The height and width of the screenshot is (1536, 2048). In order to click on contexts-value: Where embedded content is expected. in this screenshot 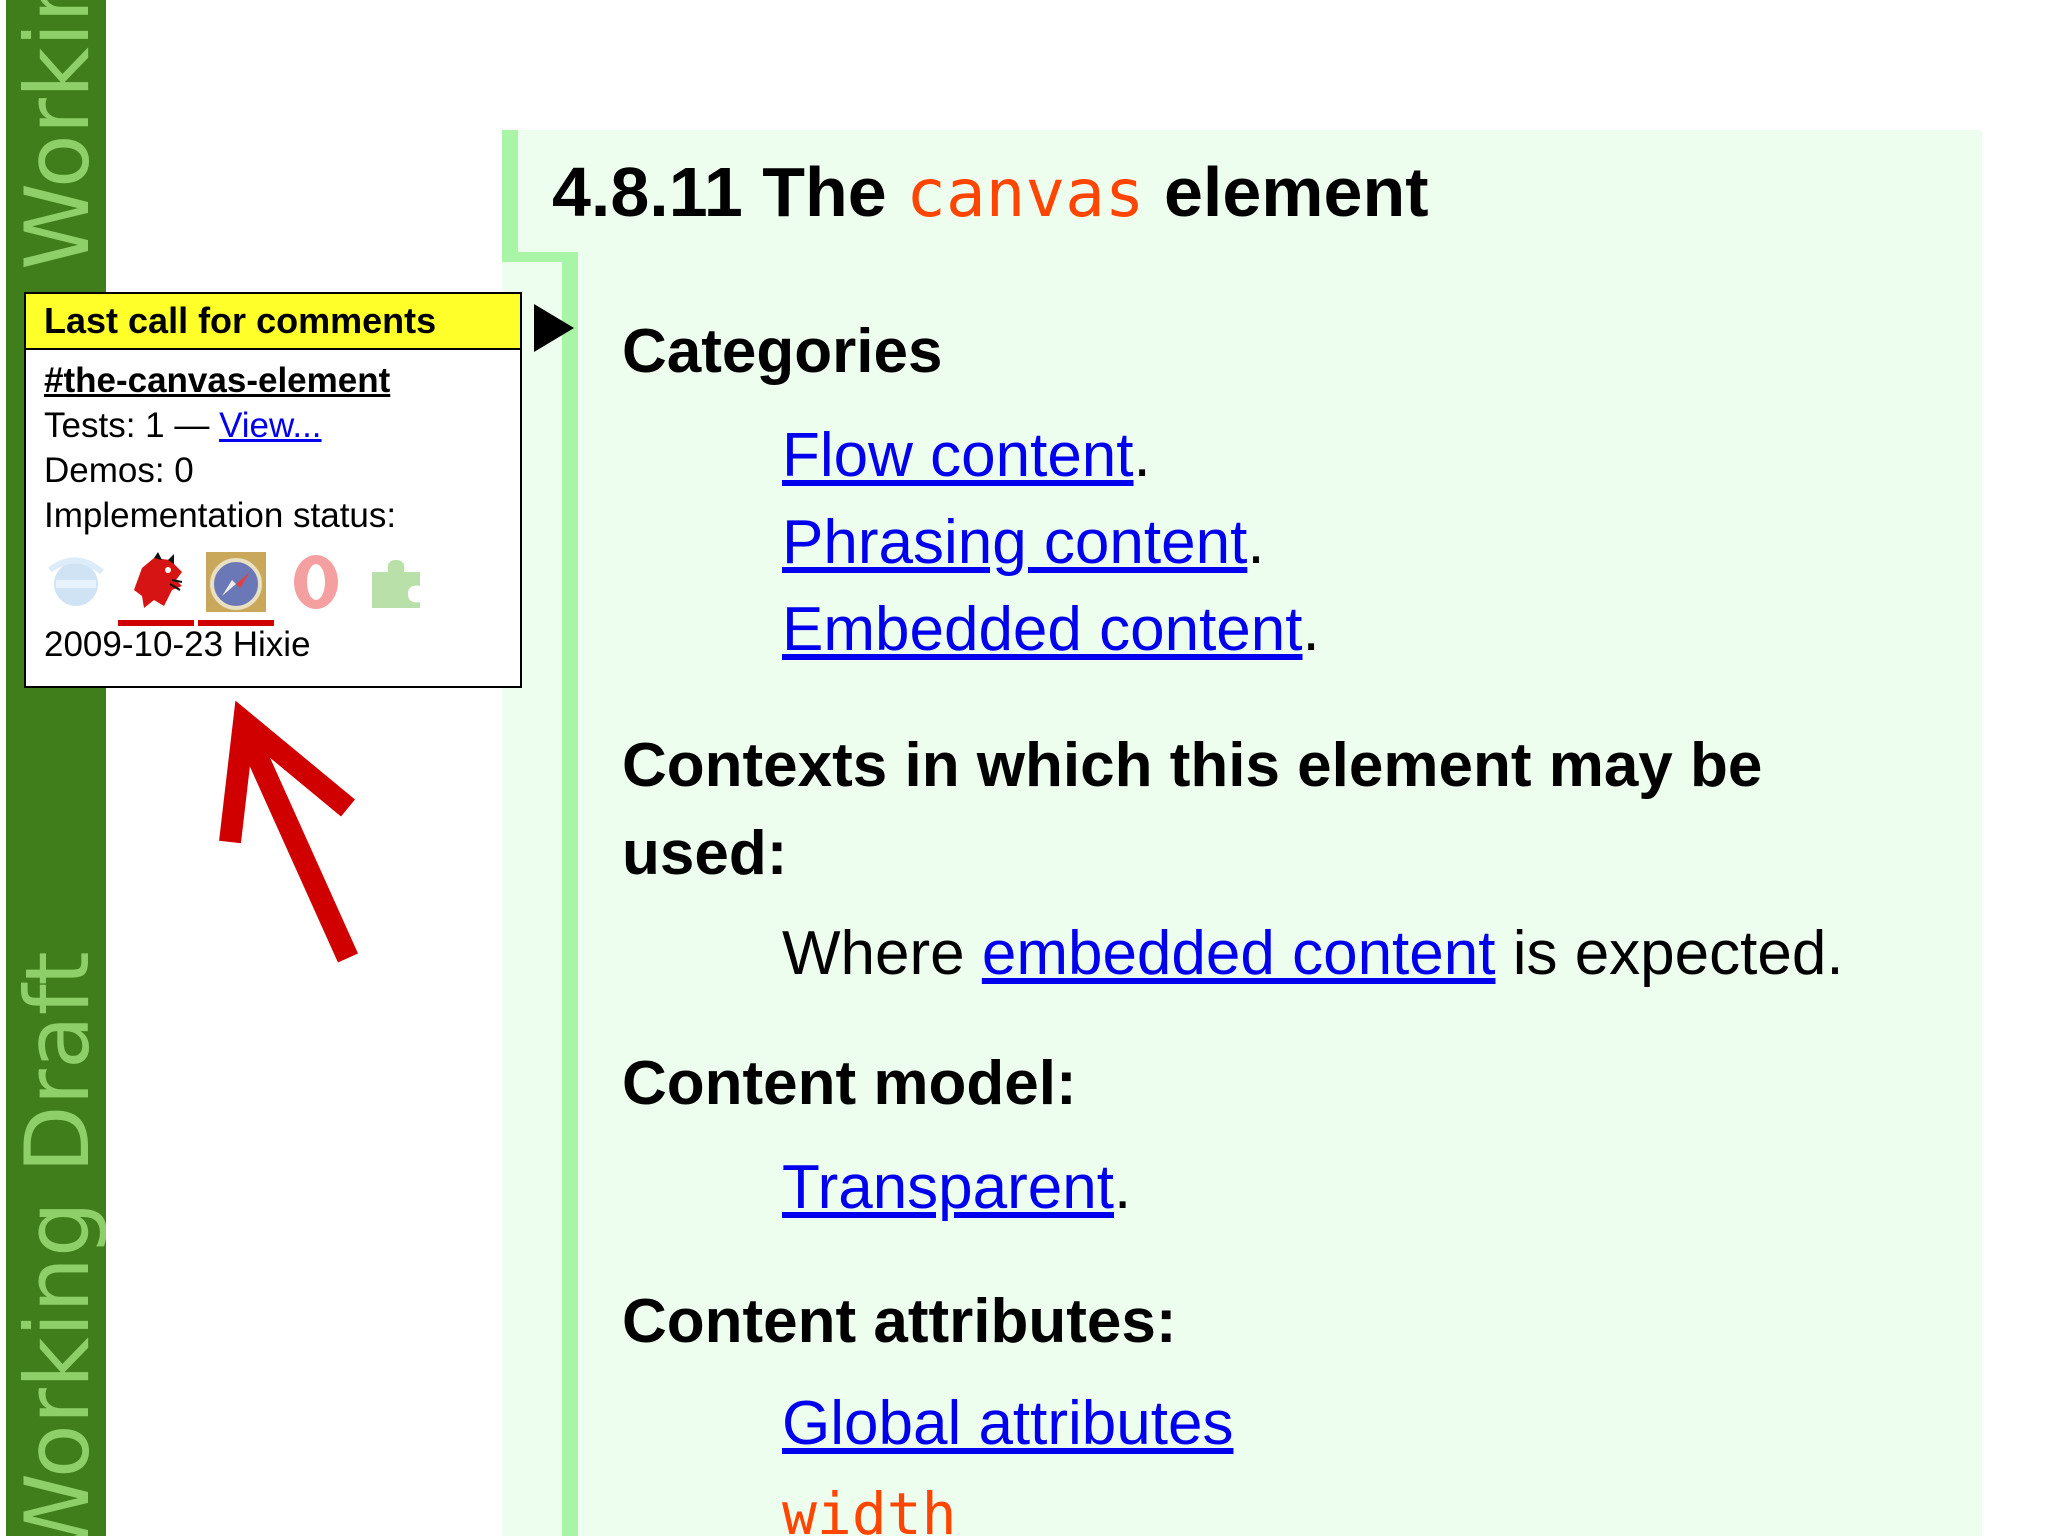, I will do `click(1313, 953)`.